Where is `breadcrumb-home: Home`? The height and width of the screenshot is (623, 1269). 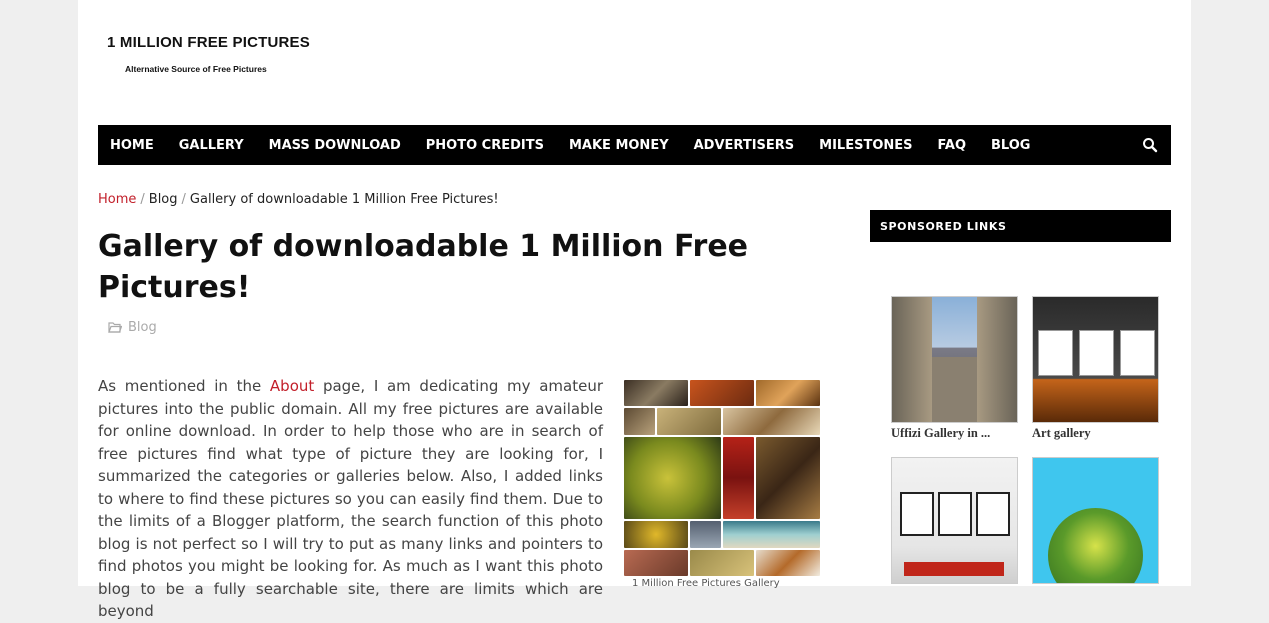 breadcrumb-home: Home is located at coordinates (117, 199).